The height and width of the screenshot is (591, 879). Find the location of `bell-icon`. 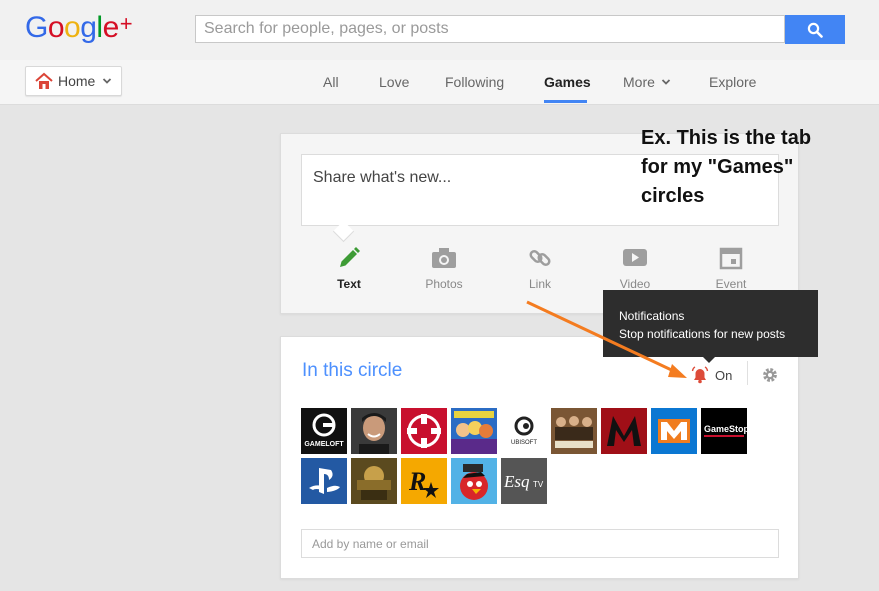

bell-icon is located at coordinates (700, 375).